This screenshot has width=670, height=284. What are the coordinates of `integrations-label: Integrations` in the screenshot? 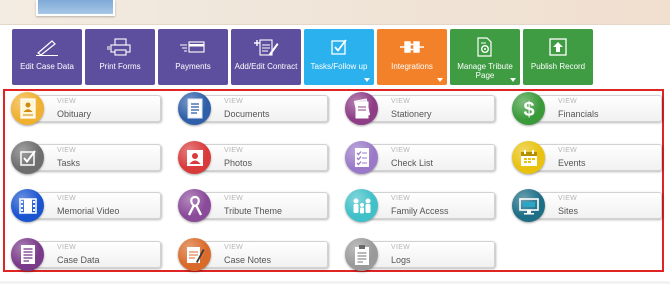 It's located at (412, 66).